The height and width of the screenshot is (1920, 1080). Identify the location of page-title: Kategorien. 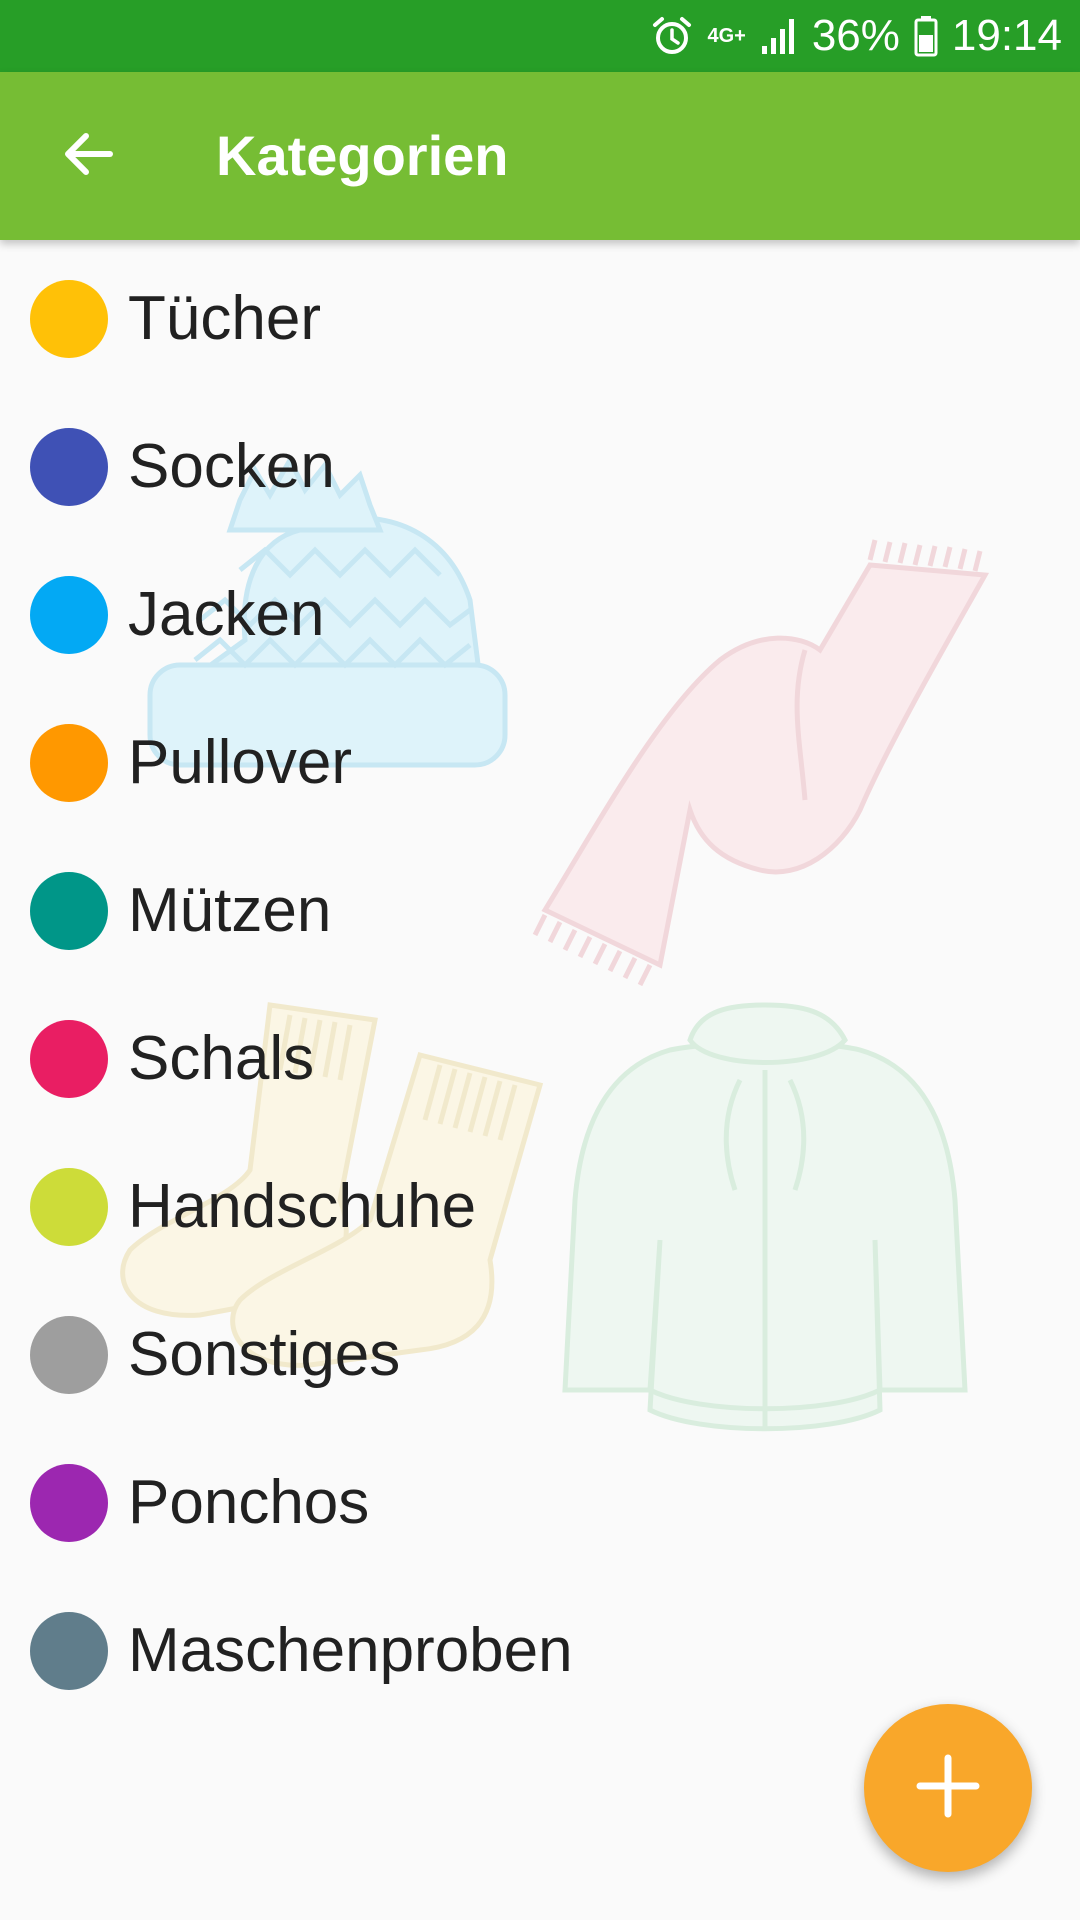
(362, 155).